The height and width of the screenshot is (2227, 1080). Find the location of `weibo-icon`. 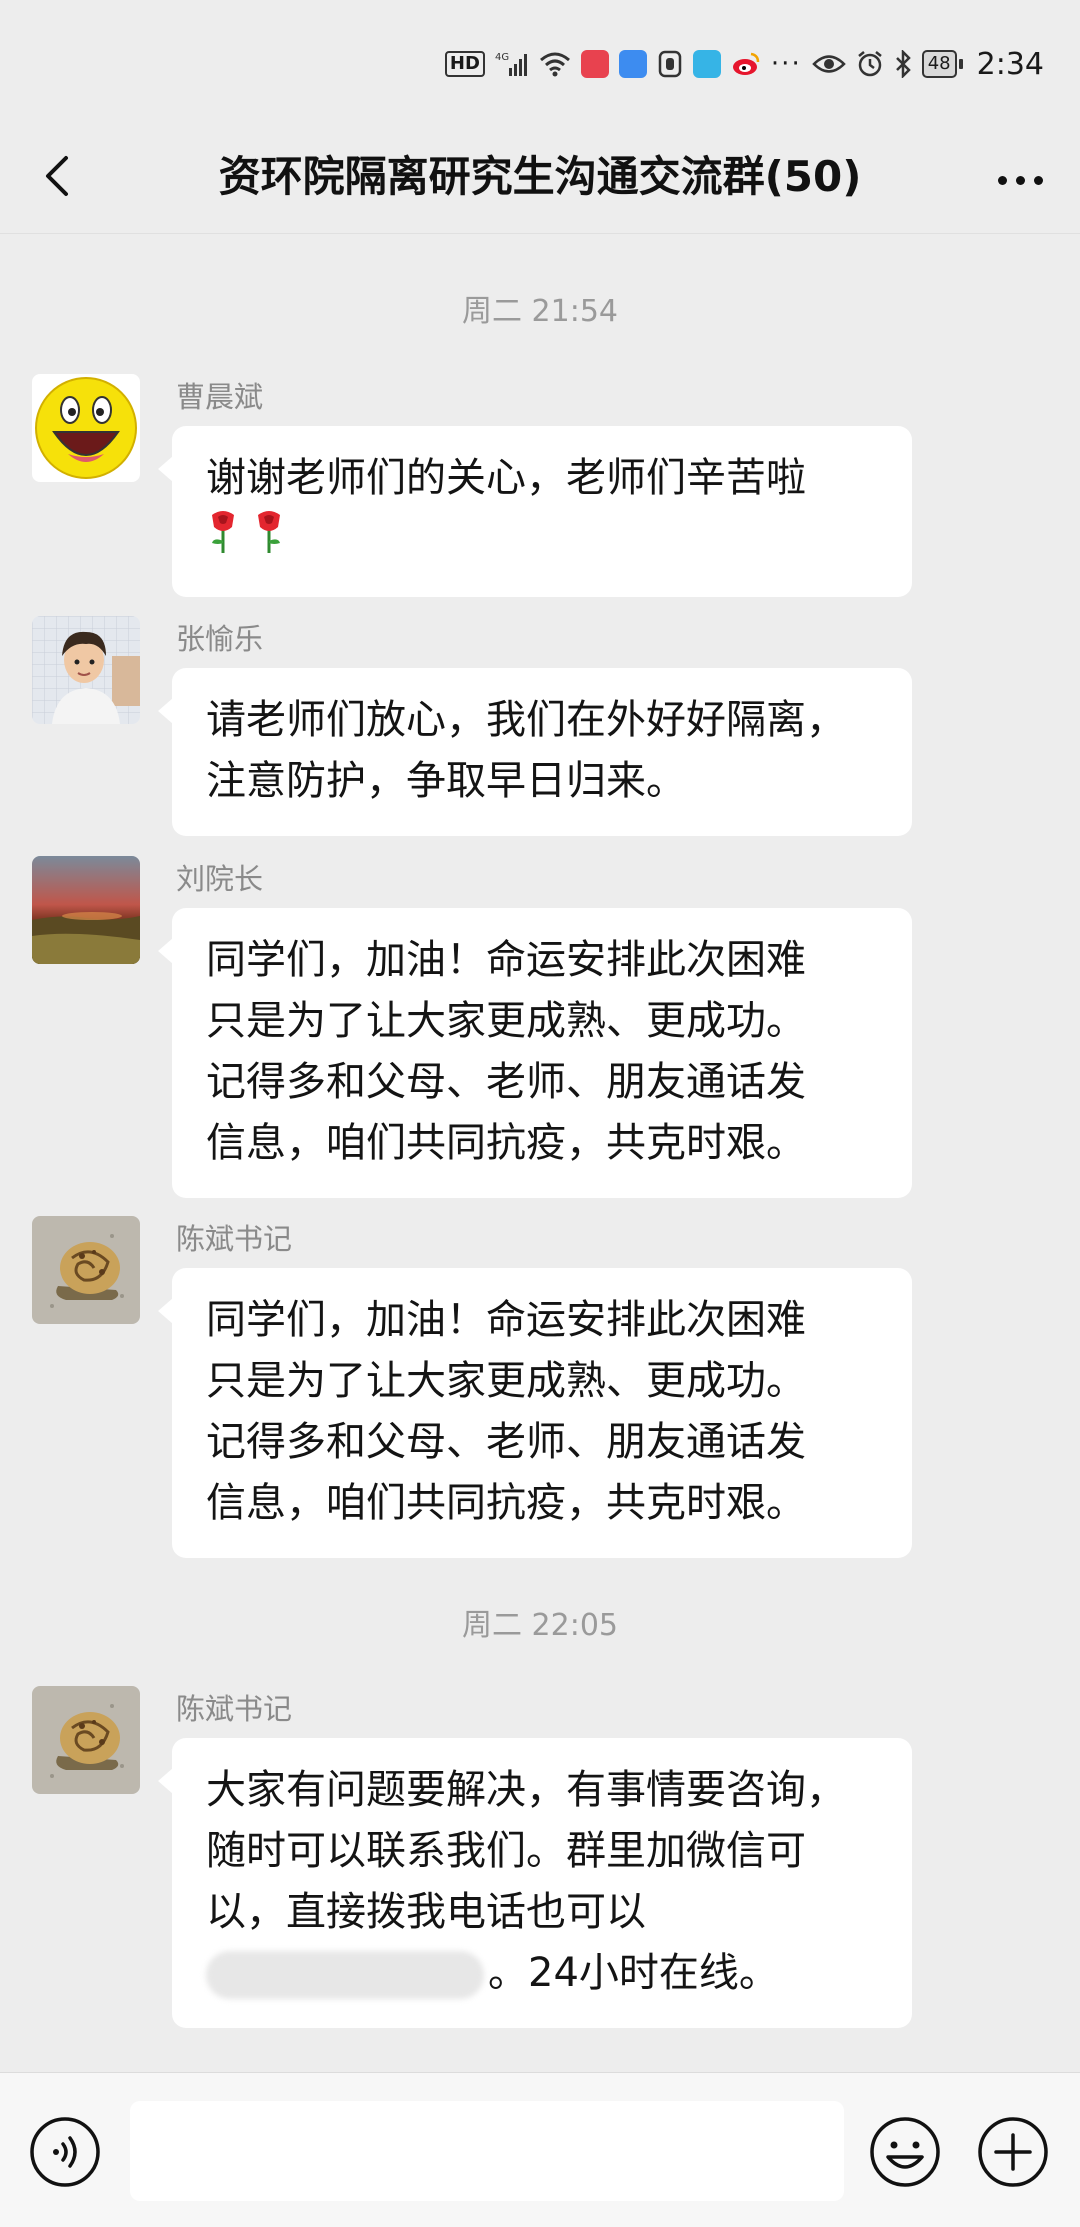

weibo-icon is located at coordinates (746, 64).